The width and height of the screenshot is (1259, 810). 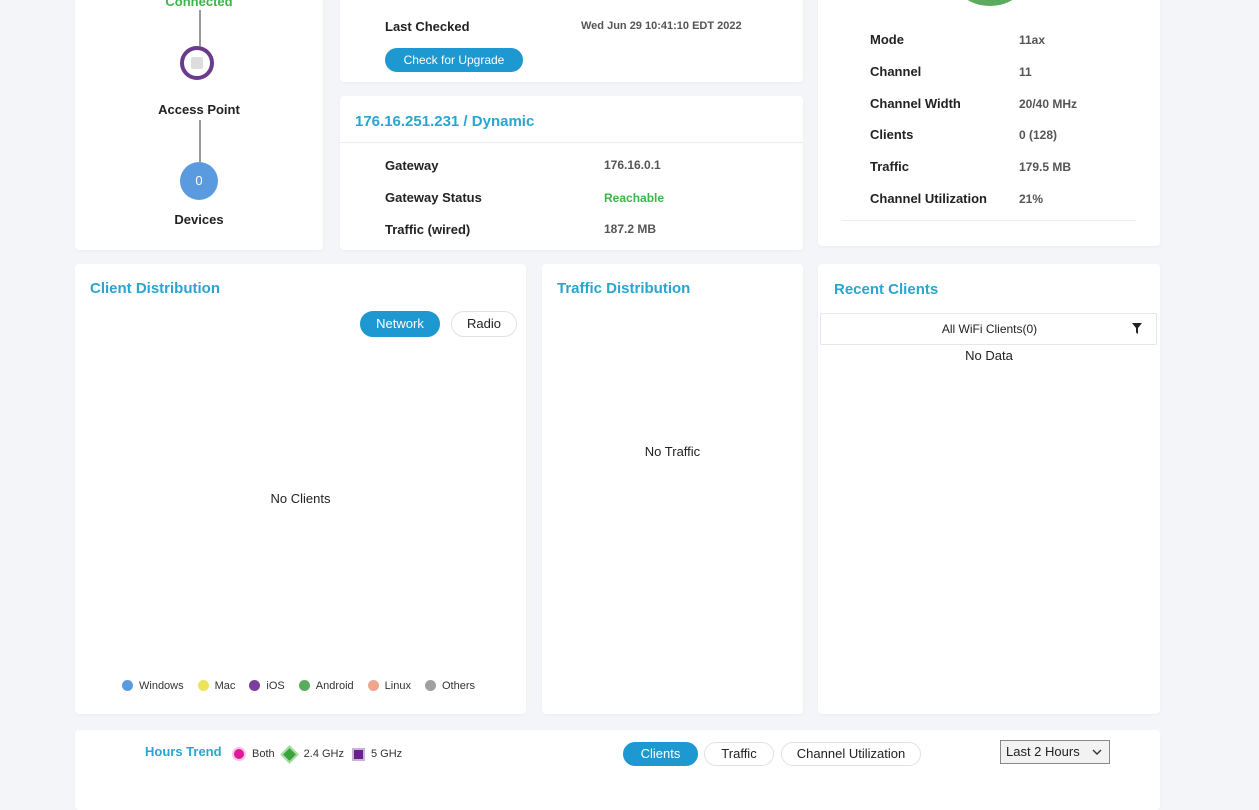 I want to click on legend-label: Linux, so click(x=397, y=685).